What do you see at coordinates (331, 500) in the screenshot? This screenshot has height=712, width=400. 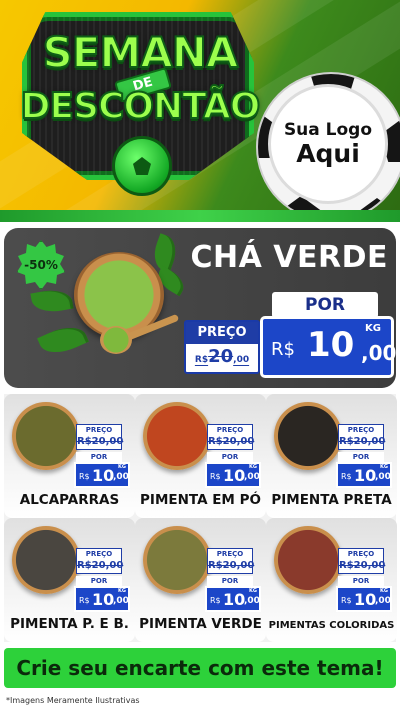 I see `product-name: PIMENTA PRETA` at bounding box center [331, 500].